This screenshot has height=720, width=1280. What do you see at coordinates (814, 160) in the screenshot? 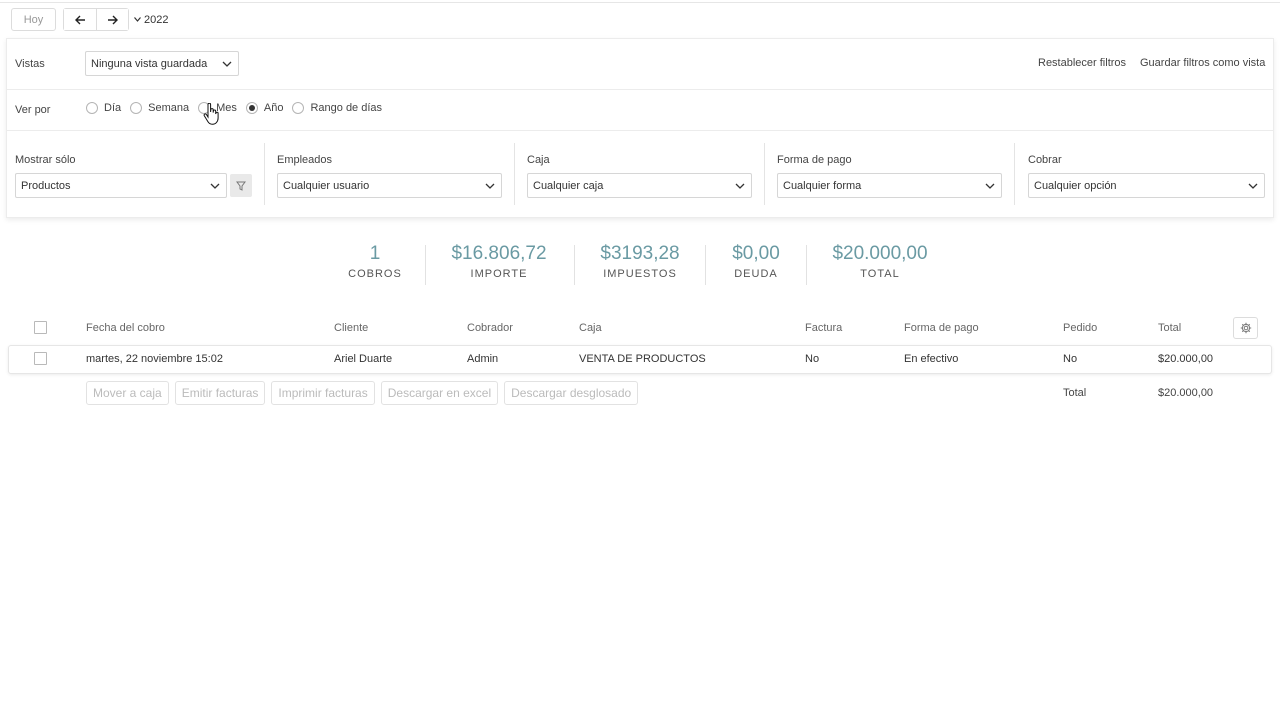
I see `payment-method-label: Forma de pago` at bounding box center [814, 160].